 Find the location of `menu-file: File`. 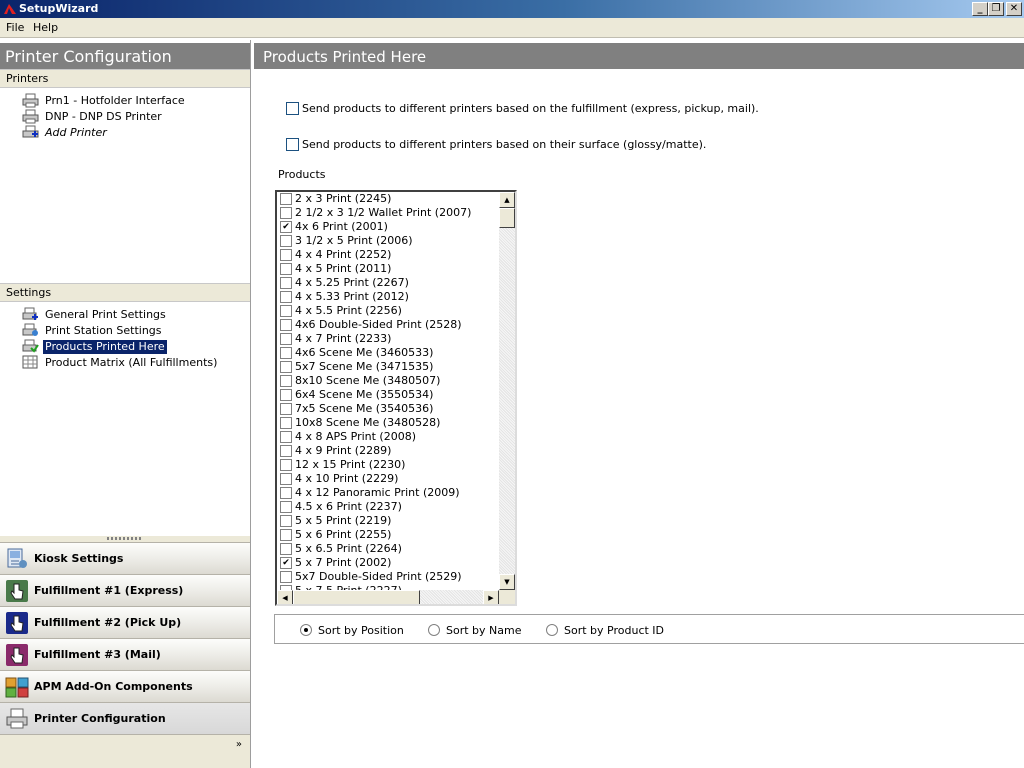

menu-file: File is located at coordinates (15, 27).